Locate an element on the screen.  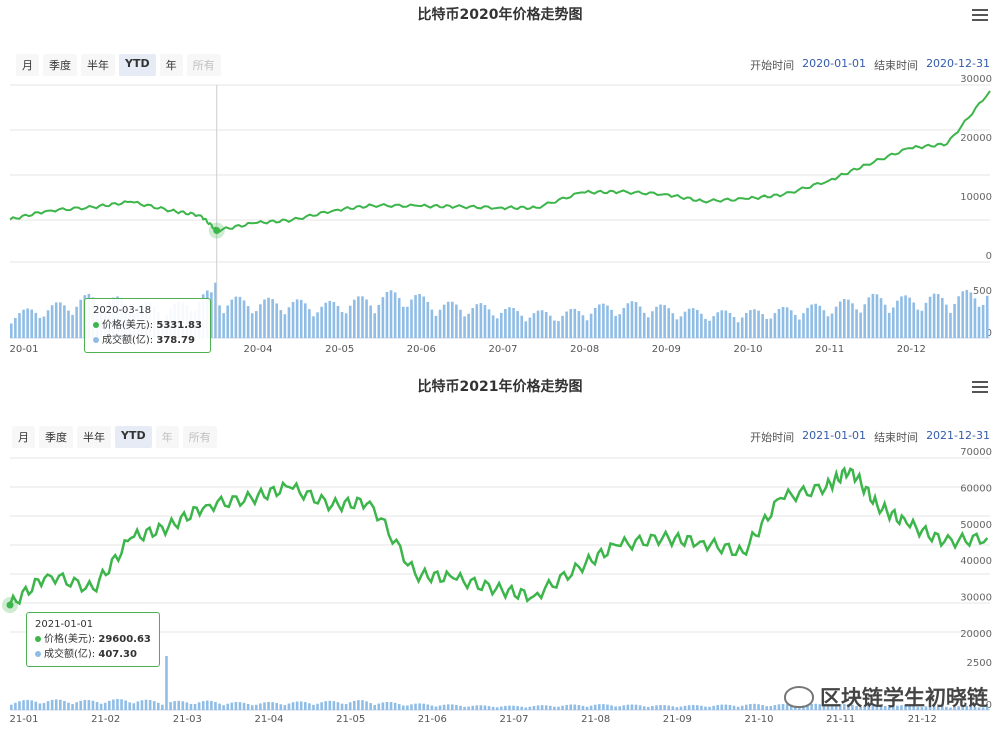
price-dot-icon is located at coordinates (38, 639).